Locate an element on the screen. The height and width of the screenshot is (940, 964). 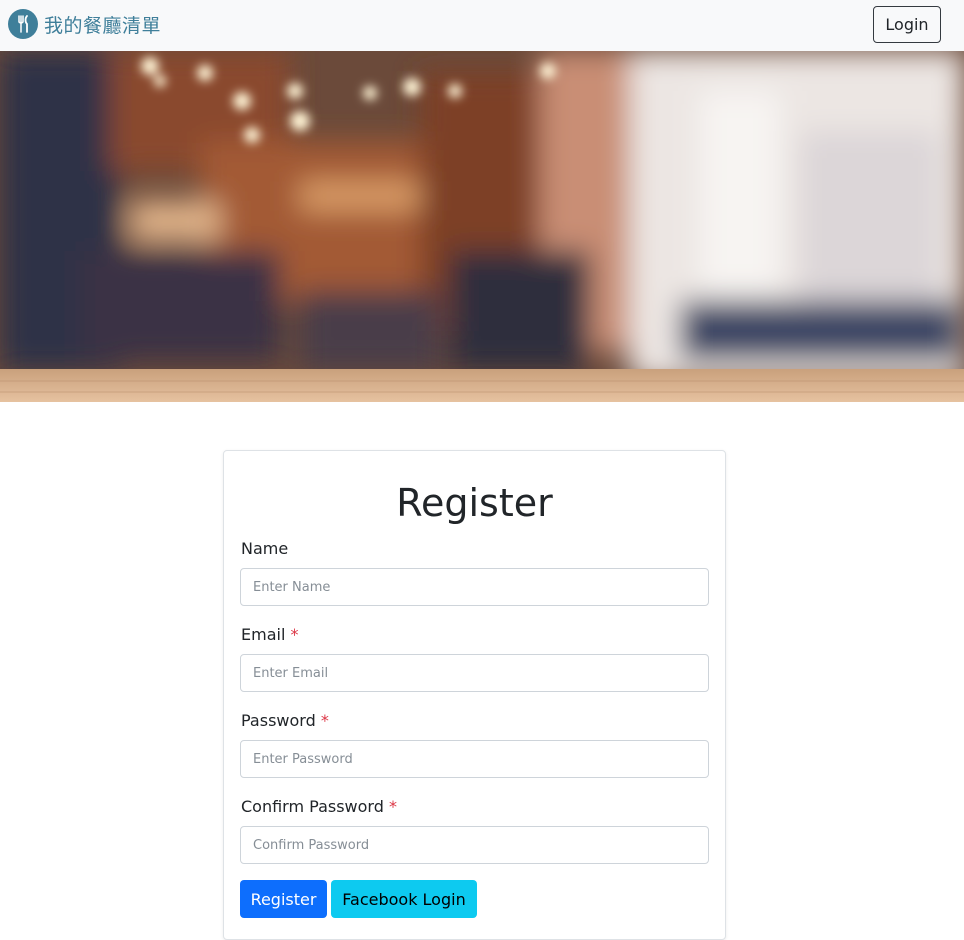
facebook-login-button: Facebook Login is located at coordinates (404, 899).